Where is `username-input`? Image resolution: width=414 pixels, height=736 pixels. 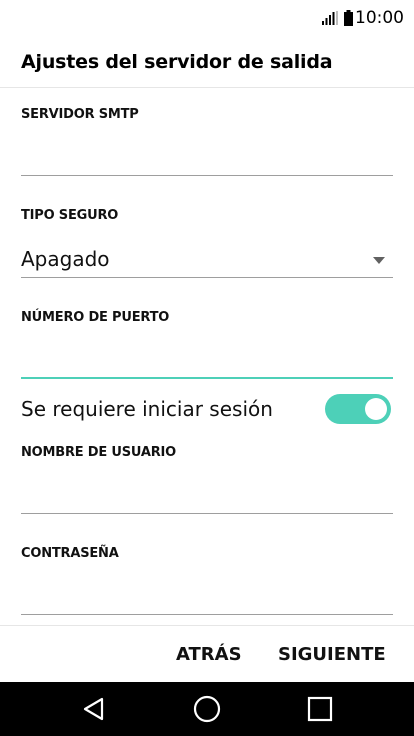
username-input is located at coordinates (207, 494).